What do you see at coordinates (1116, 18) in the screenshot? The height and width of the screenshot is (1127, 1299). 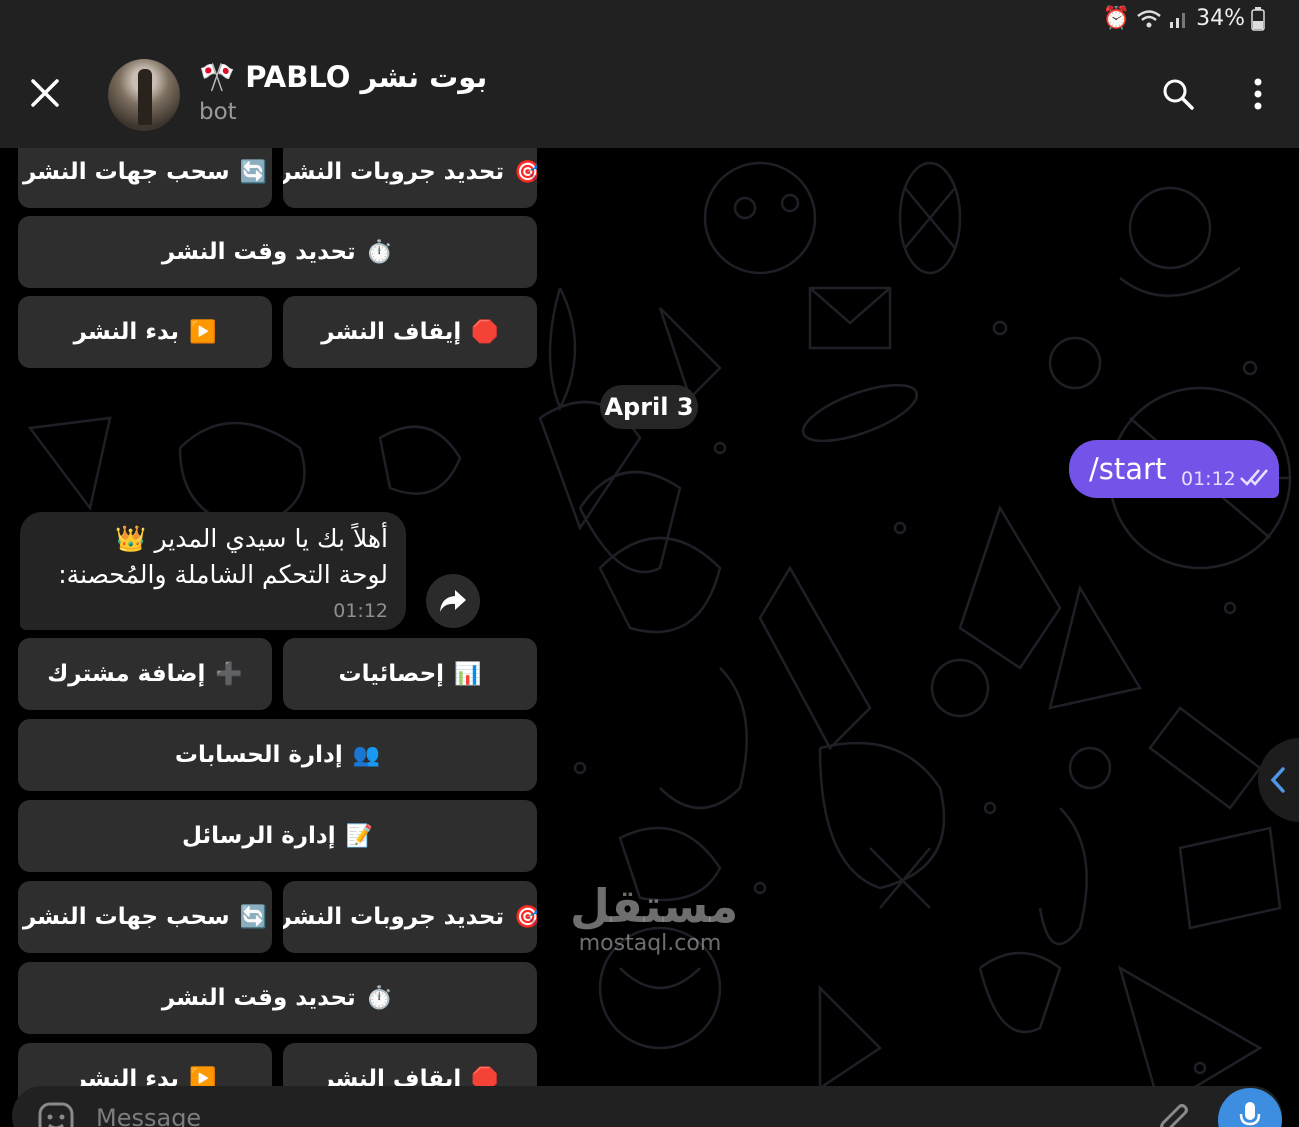 I see `alarm-icon: ⏰` at bounding box center [1116, 18].